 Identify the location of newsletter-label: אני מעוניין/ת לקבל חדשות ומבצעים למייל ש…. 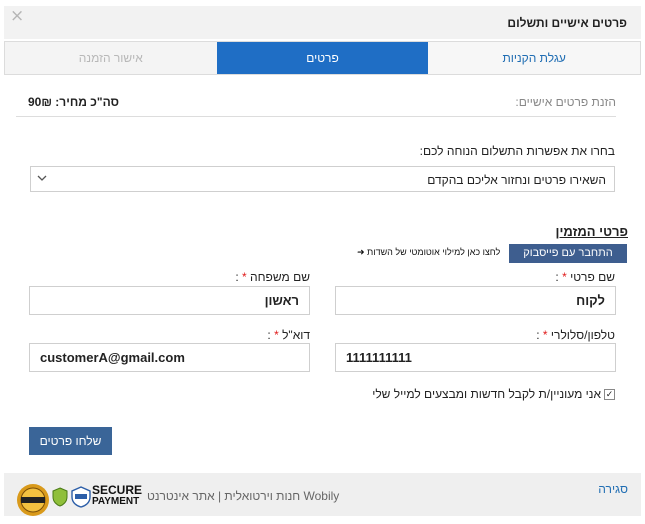
(486, 394).